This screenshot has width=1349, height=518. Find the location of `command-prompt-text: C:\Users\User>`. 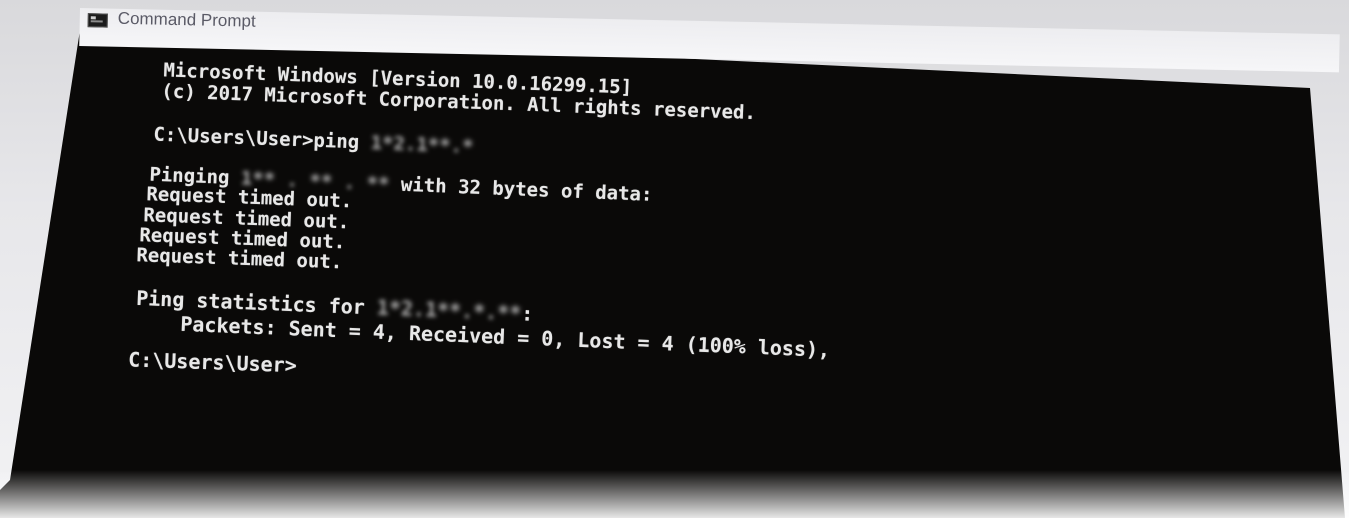

command-prompt-text: C:\Users\User> is located at coordinates (212, 362).